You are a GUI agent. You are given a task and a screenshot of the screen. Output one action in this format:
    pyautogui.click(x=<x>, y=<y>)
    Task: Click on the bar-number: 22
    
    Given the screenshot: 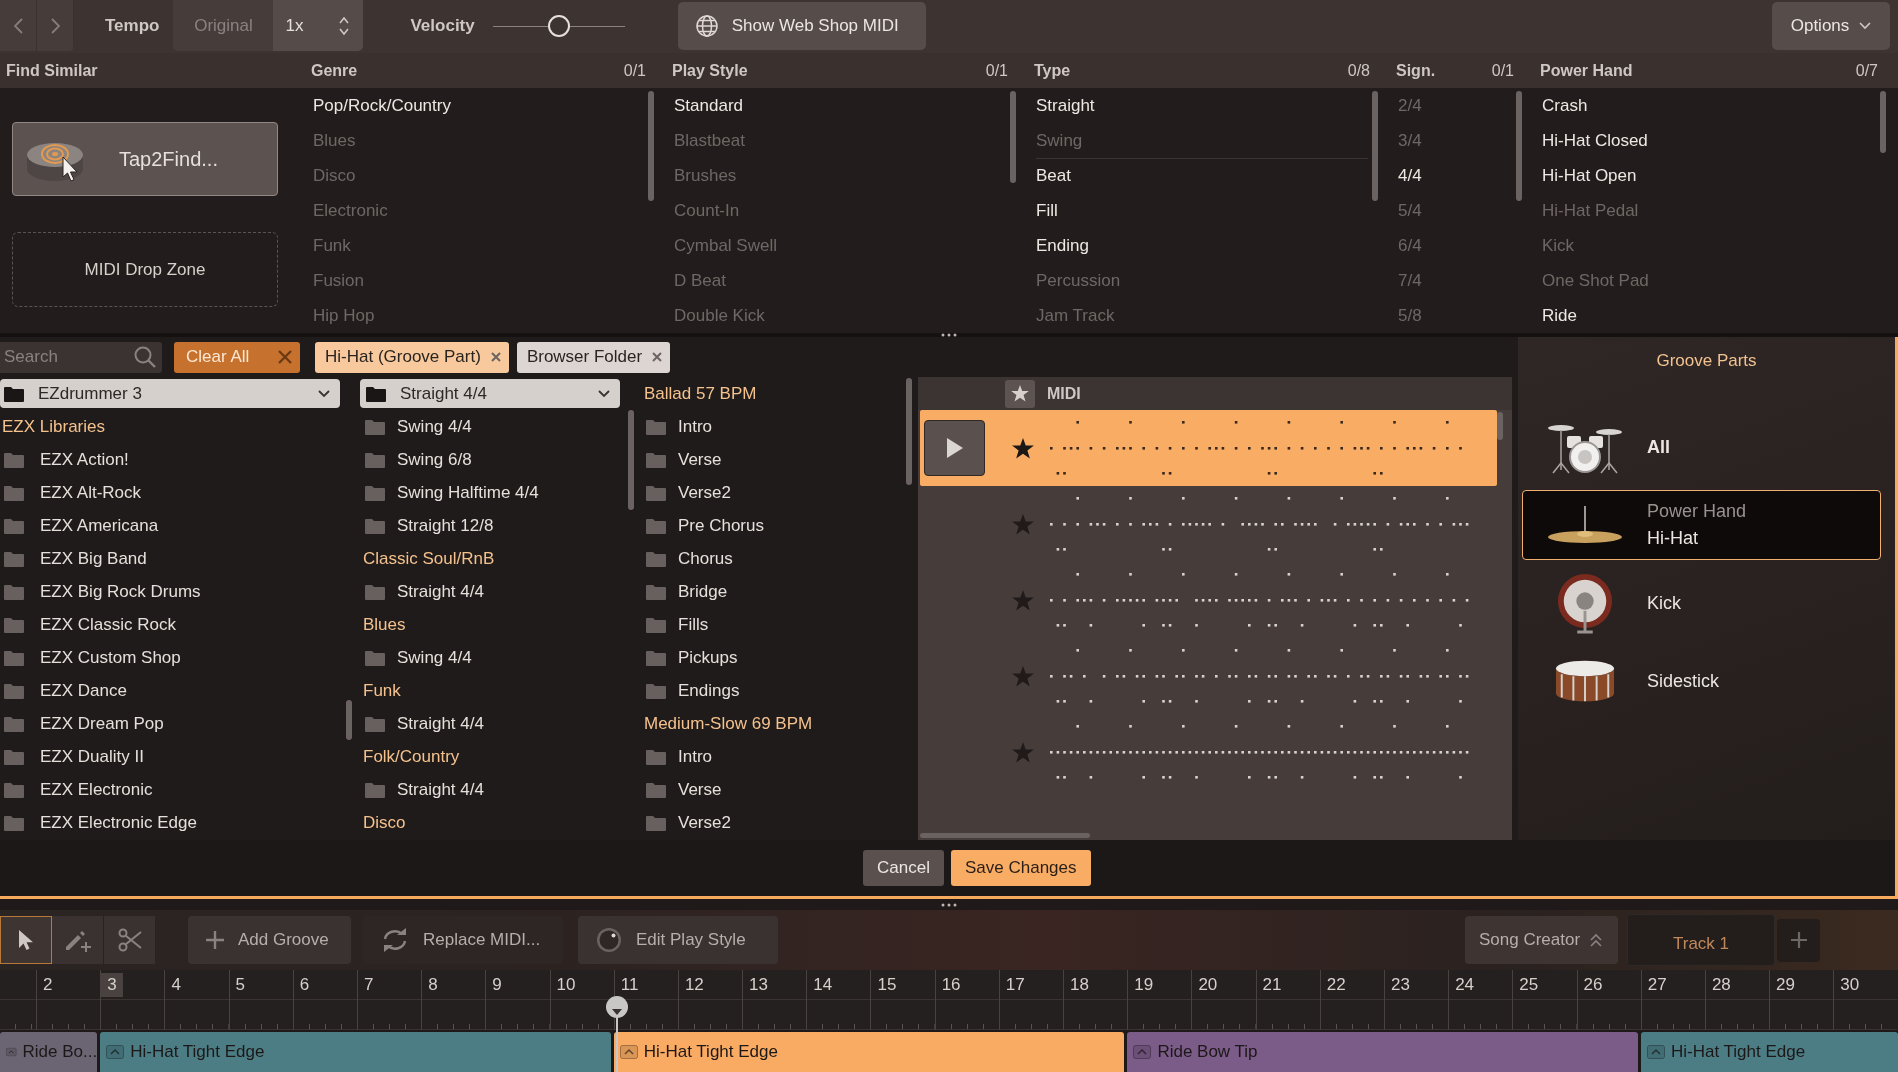 What is the action you would take?
    pyautogui.click(x=1336, y=984)
    